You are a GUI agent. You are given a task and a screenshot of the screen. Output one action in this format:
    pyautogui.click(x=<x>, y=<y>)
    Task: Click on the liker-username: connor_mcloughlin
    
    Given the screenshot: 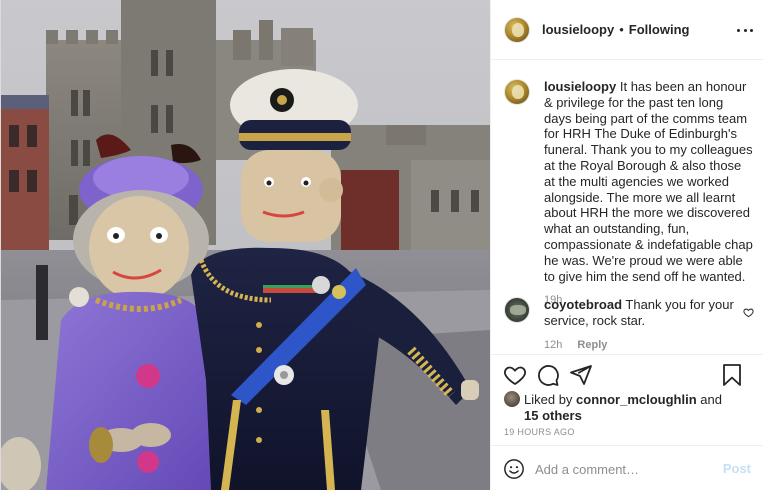 What is the action you would take?
    pyautogui.click(x=636, y=399)
    